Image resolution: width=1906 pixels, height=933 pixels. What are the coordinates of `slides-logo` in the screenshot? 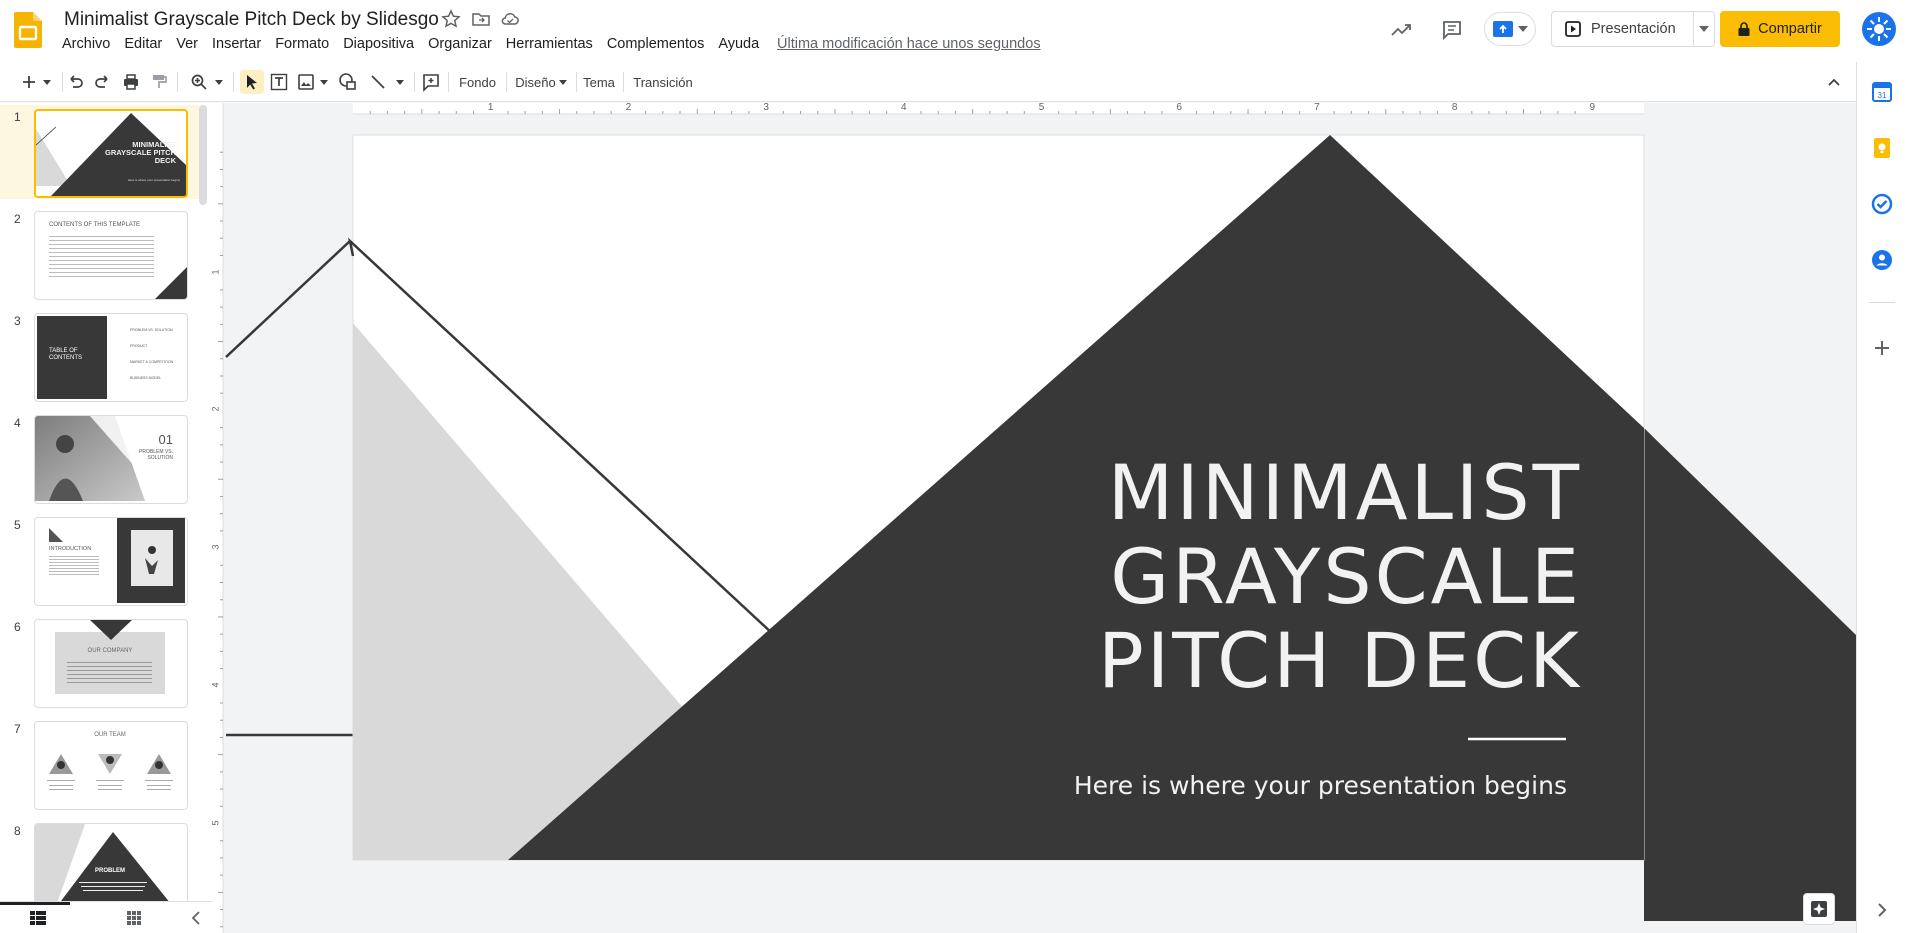 It's located at (28, 30).